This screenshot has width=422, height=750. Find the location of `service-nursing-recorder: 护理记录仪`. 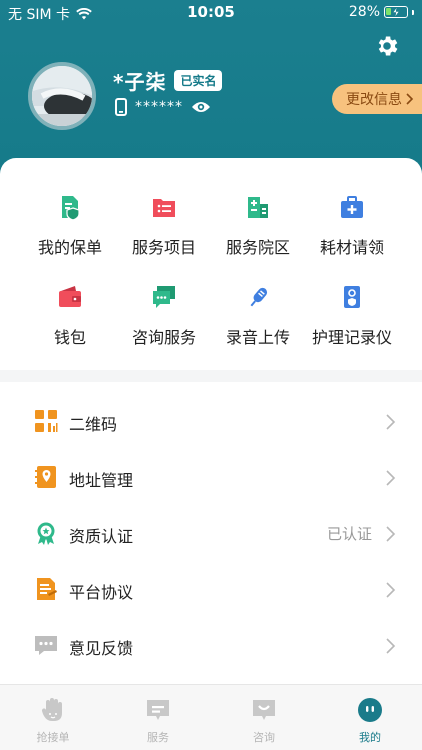

service-nursing-recorder: 护理记录仪 is located at coordinates (352, 316).